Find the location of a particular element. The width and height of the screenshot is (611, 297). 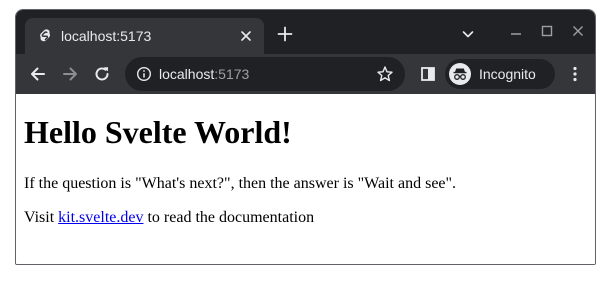

kebab-menu-icon is located at coordinates (575, 74).